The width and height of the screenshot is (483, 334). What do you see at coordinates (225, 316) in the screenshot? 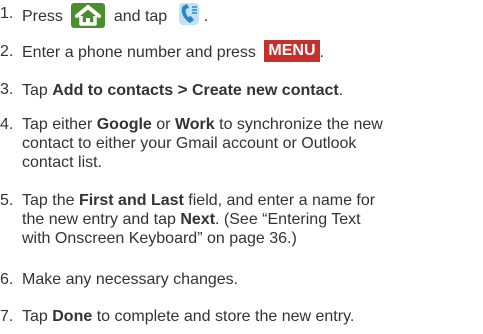
I see `step-text-post: to complete and store the new entry.` at bounding box center [225, 316].